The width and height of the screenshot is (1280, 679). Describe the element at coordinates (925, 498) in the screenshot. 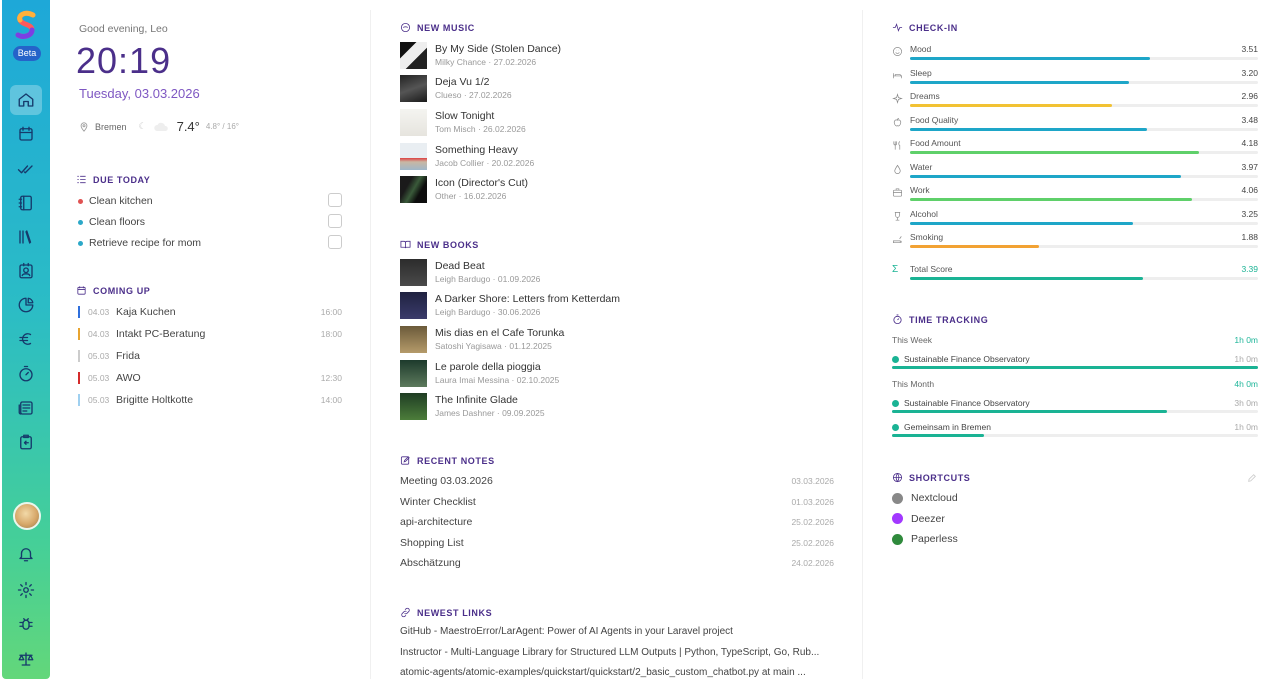

I see `shortcut-nextcloud: Nextcloud` at that location.